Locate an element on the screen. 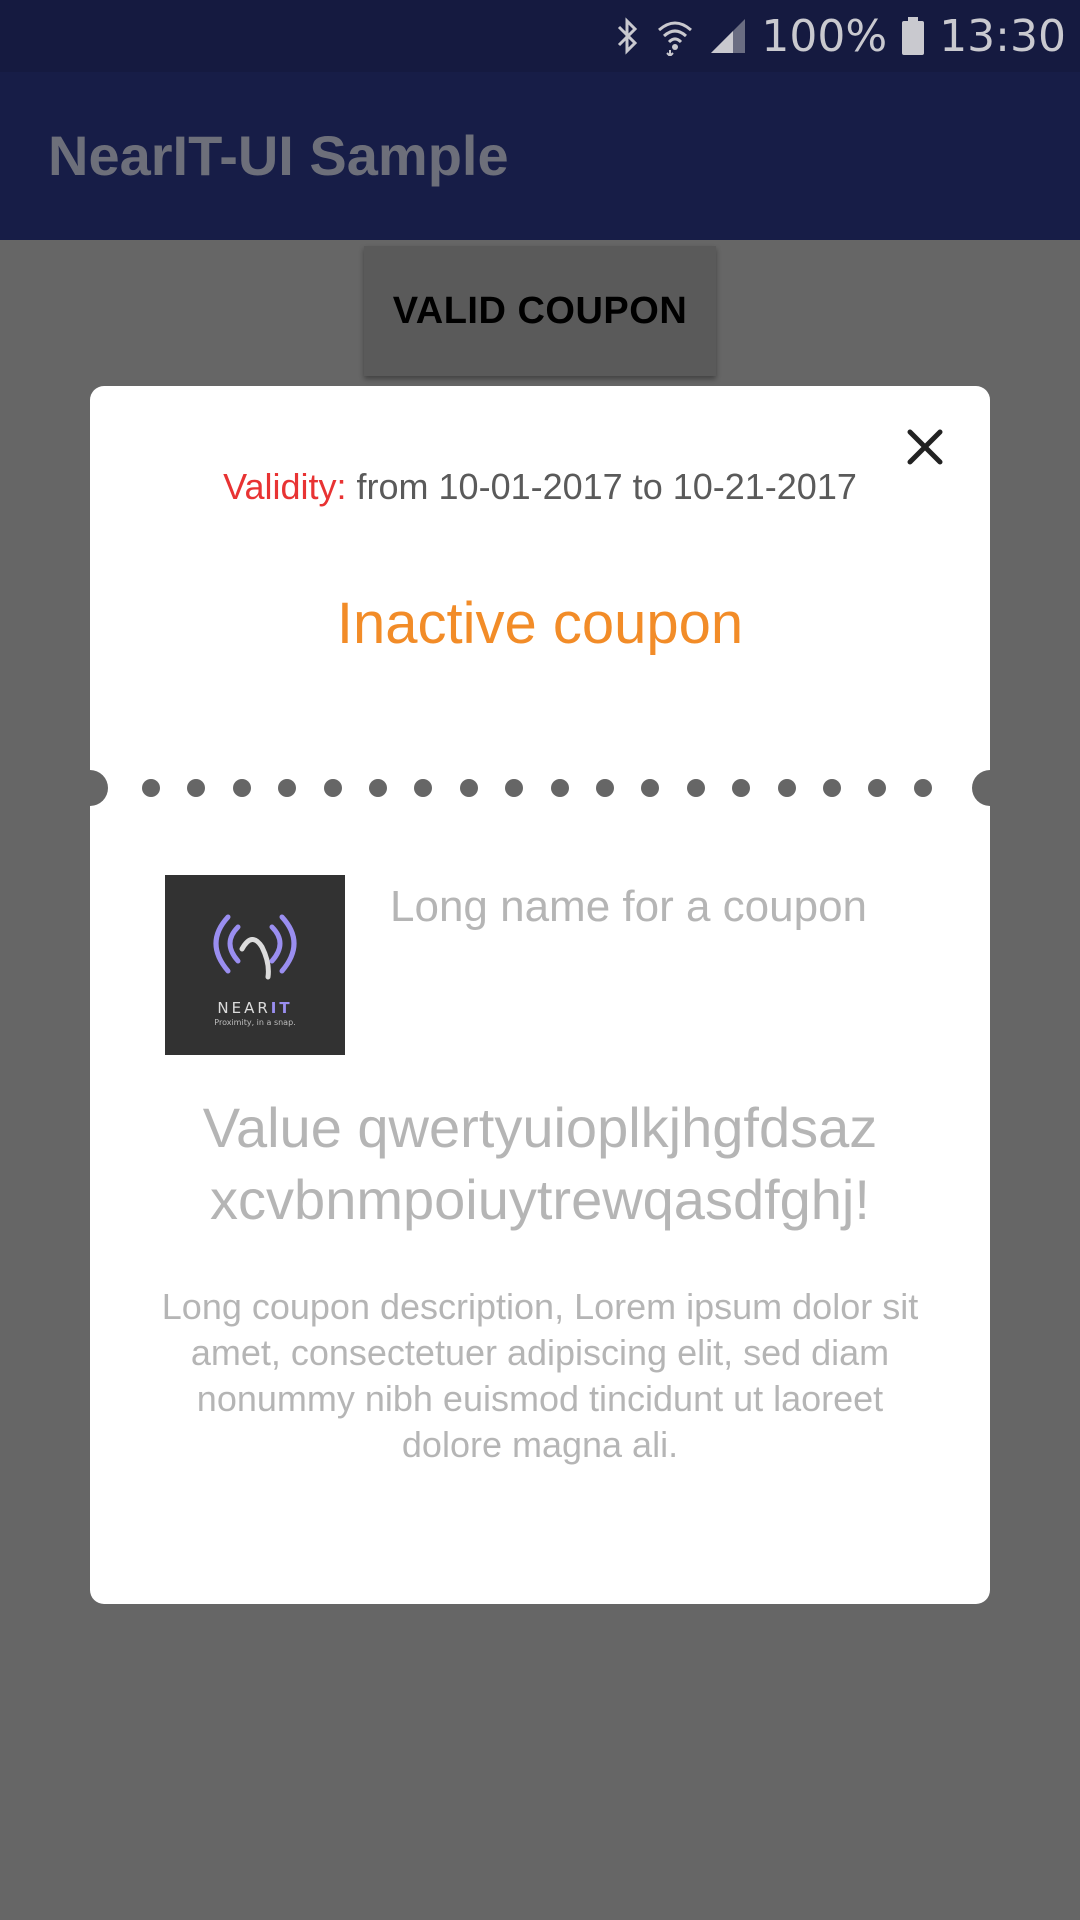 The width and height of the screenshot is (1080, 1920). battery-icon is located at coordinates (913, 36).